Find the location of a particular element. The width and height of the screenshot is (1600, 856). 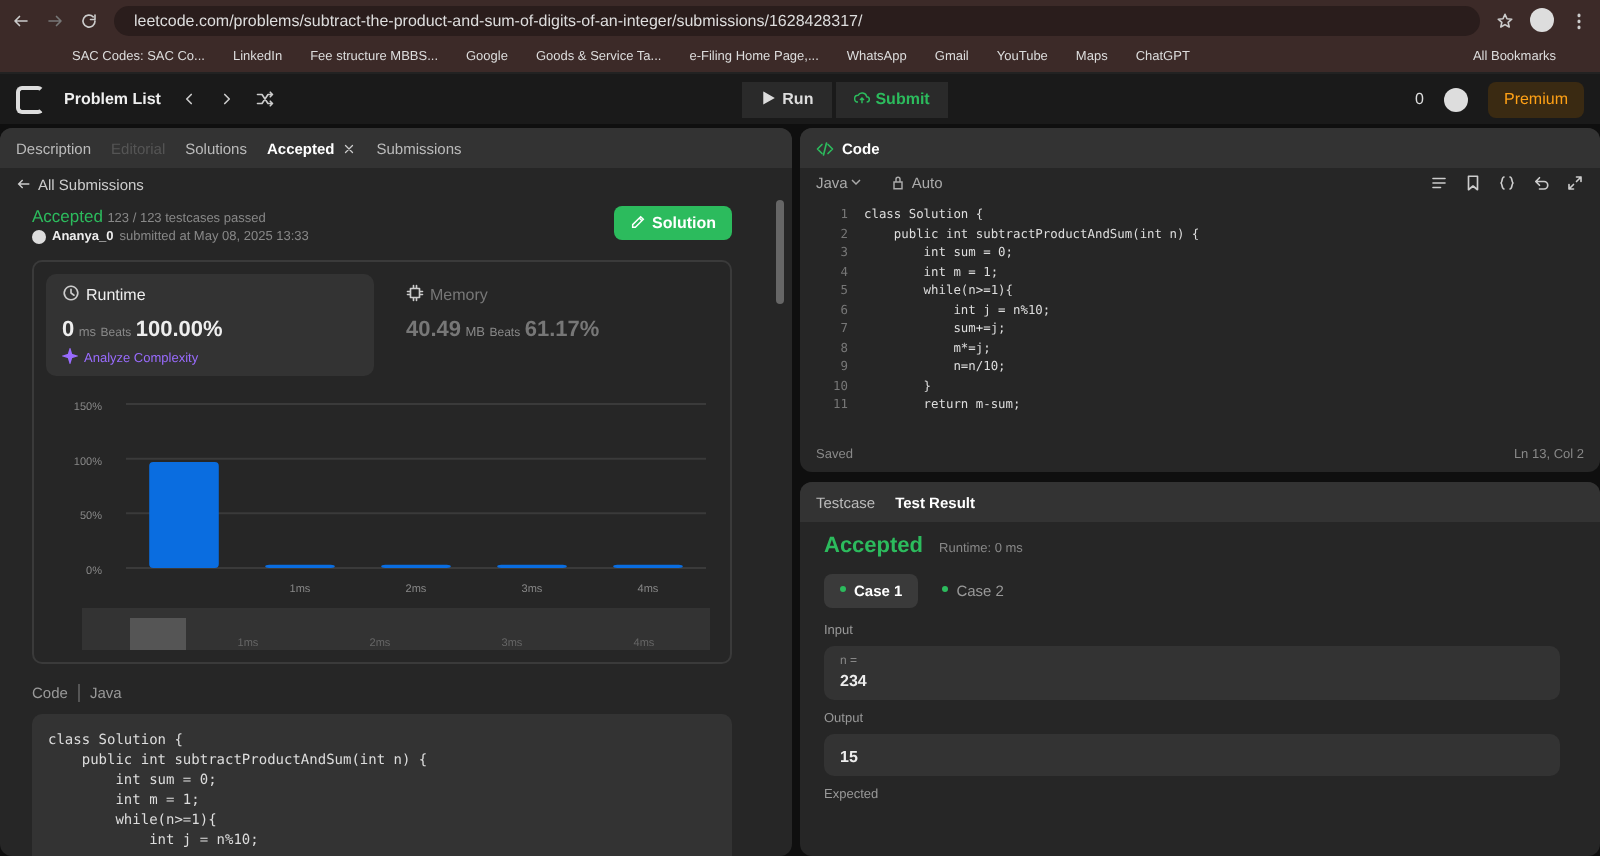

run-button: Run is located at coordinates (787, 99).